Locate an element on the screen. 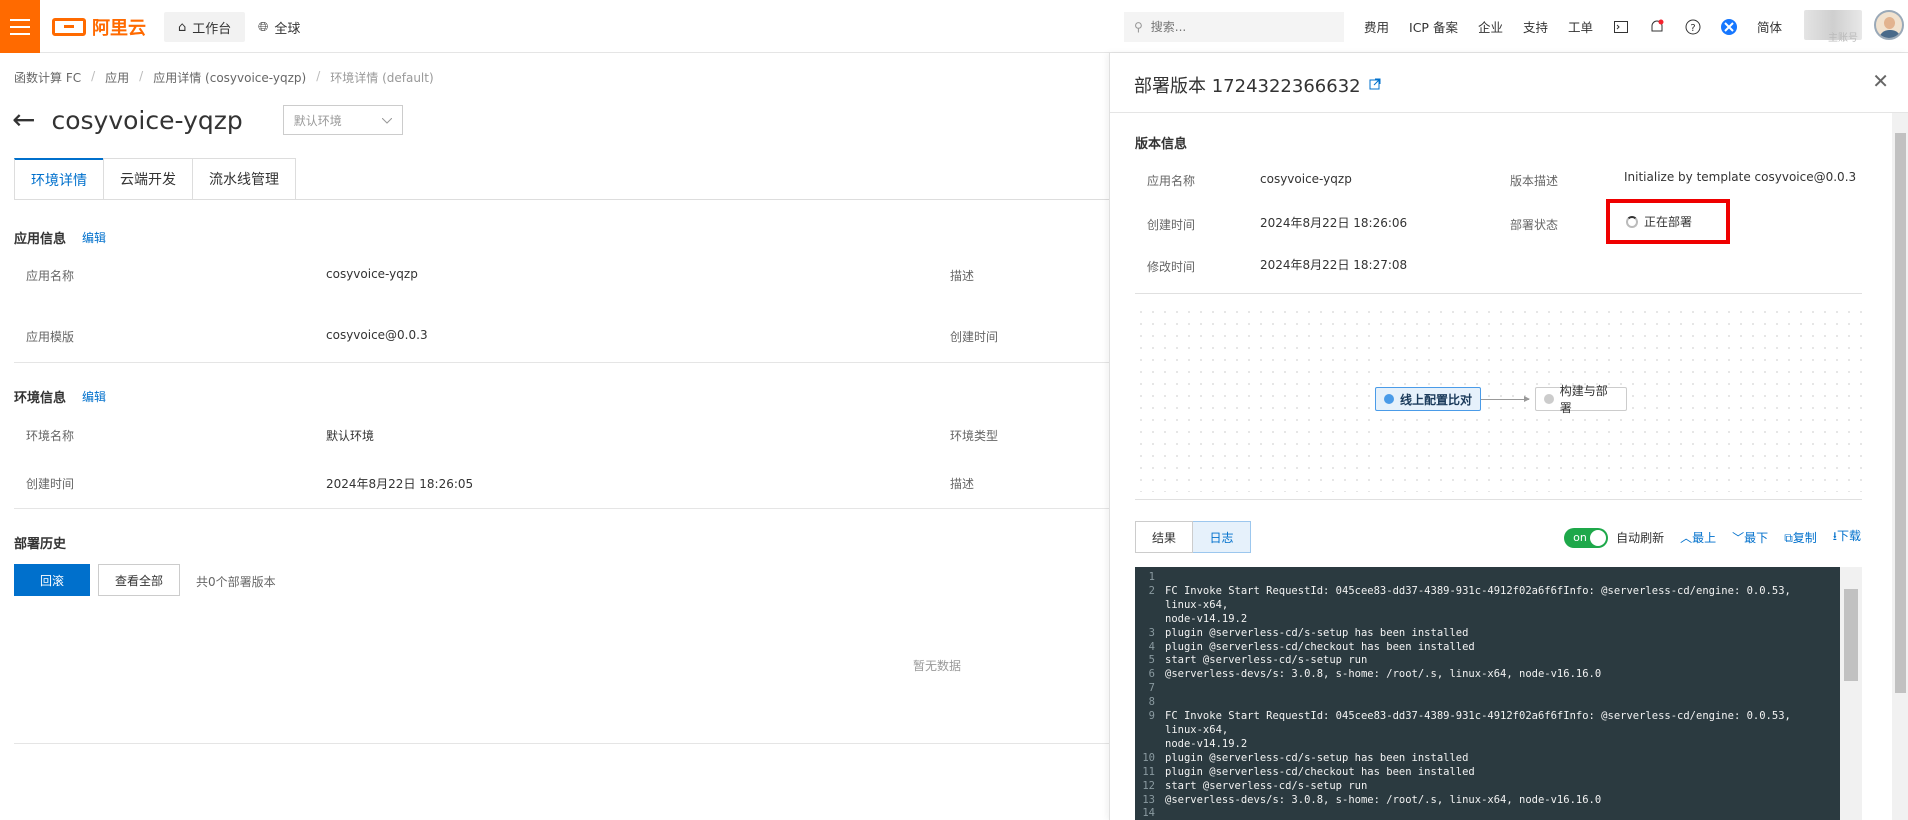 The image size is (1908, 820). app-desc-label: 描述 is located at coordinates (962, 276).